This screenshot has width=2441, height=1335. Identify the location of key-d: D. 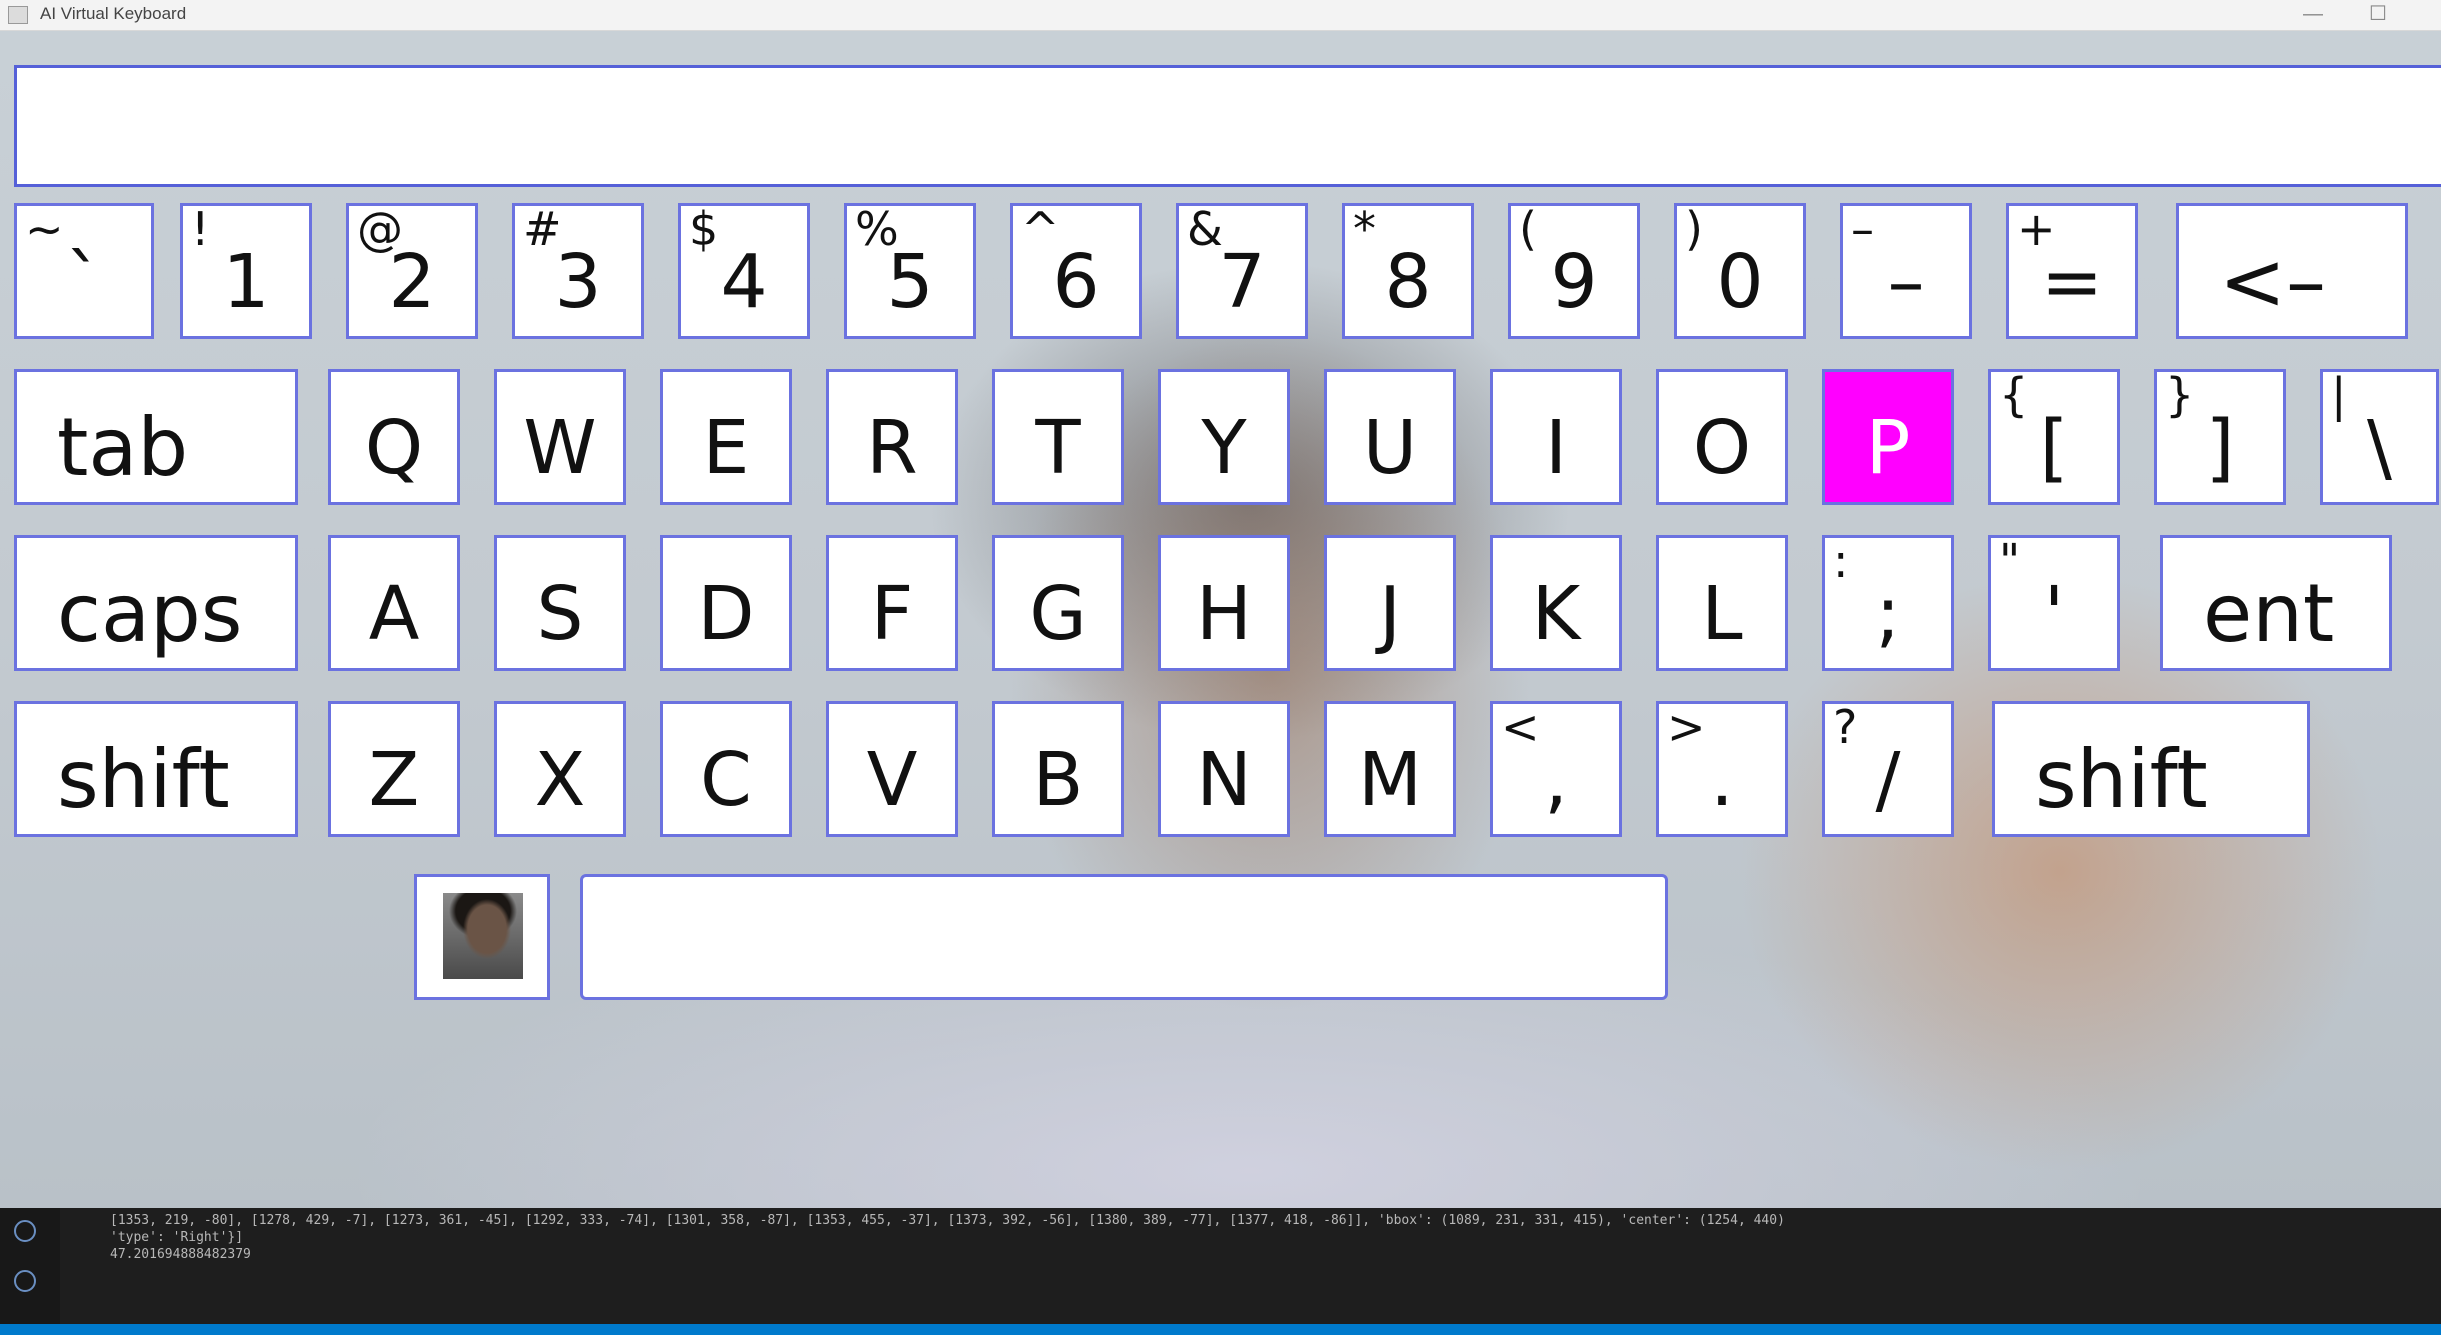
(726, 603).